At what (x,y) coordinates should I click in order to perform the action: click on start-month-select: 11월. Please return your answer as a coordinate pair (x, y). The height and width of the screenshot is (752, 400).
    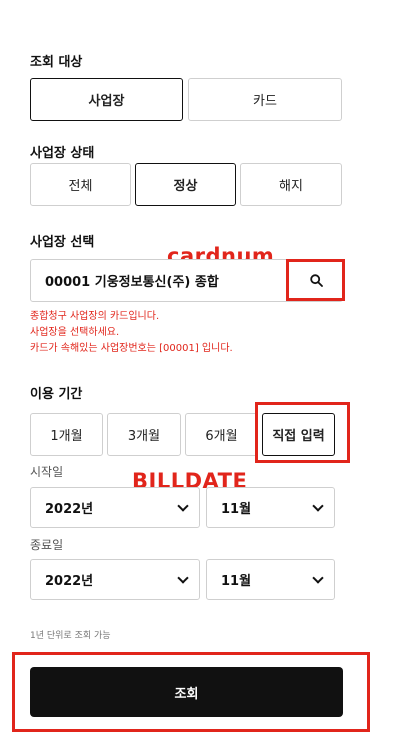
    Looking at the image, I should click on (270, 507).